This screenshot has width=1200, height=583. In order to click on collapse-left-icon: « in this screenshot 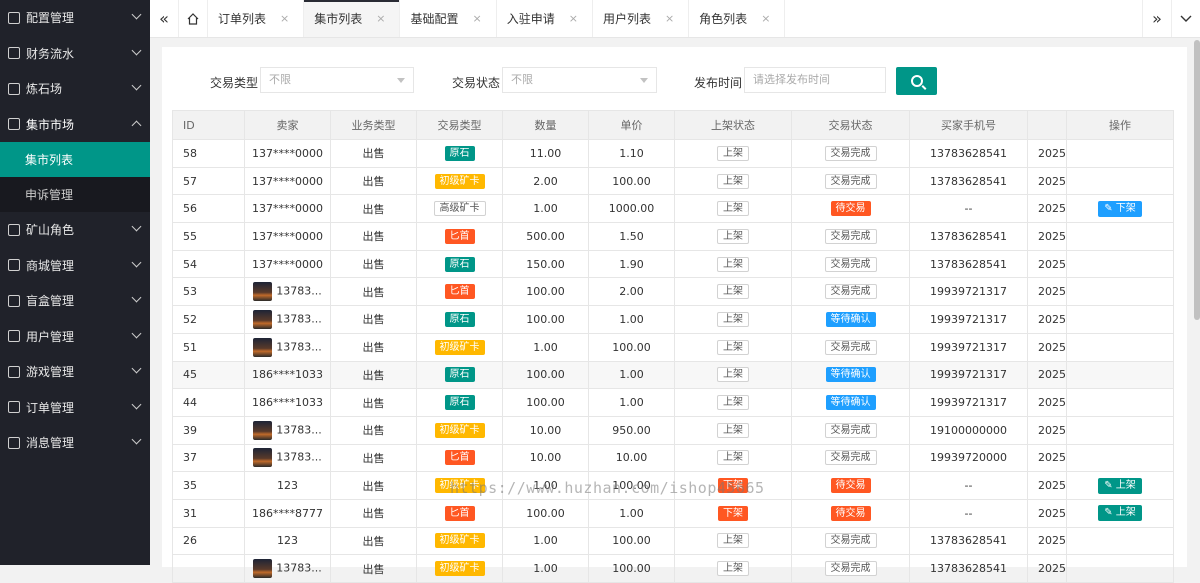, I will do `click(164, 18)`.